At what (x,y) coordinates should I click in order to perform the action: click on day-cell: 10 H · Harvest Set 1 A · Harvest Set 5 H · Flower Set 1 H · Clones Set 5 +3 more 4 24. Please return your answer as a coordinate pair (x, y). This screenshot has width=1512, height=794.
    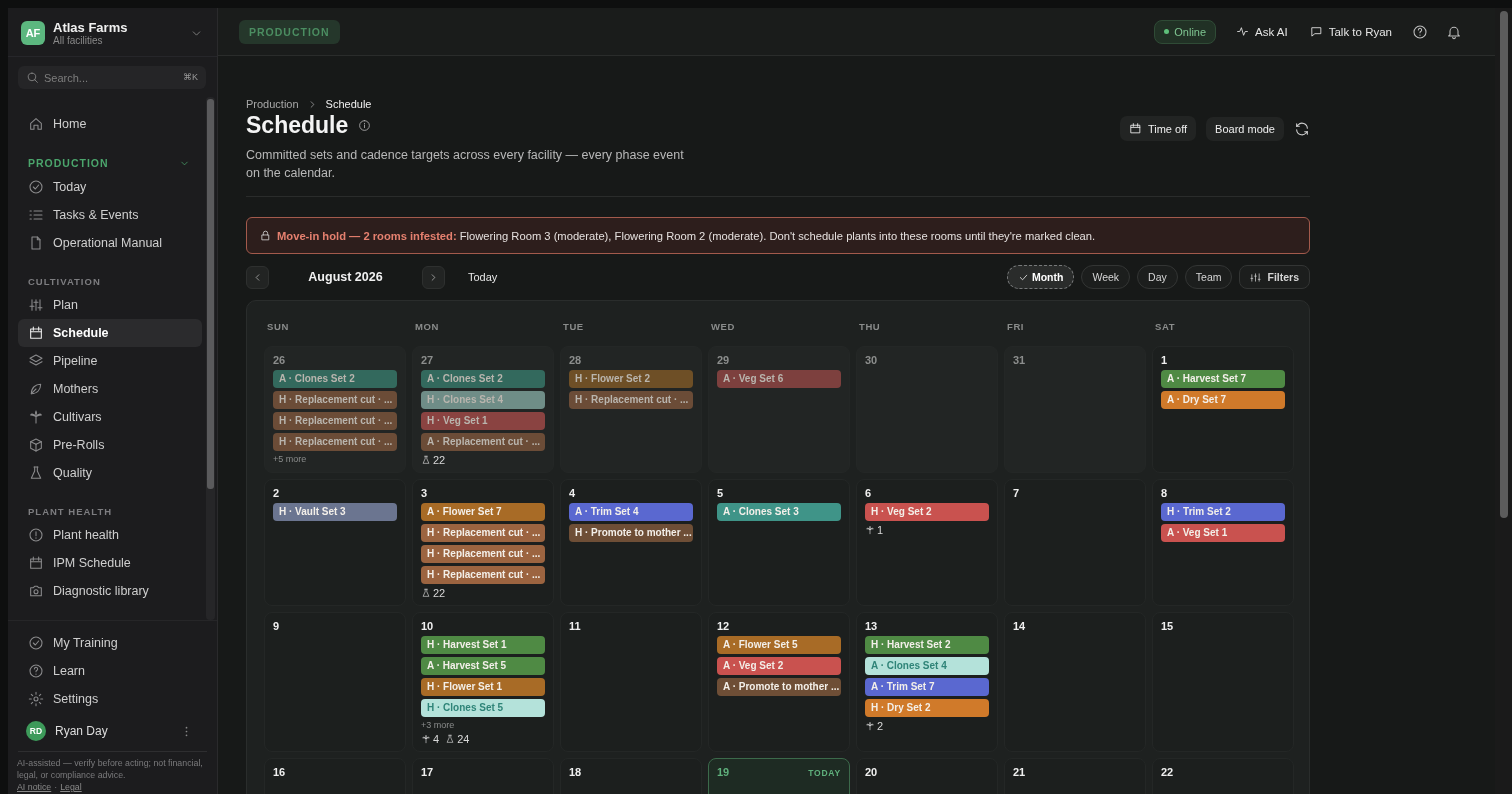
    Looking at the image, I should click on (483, 682).